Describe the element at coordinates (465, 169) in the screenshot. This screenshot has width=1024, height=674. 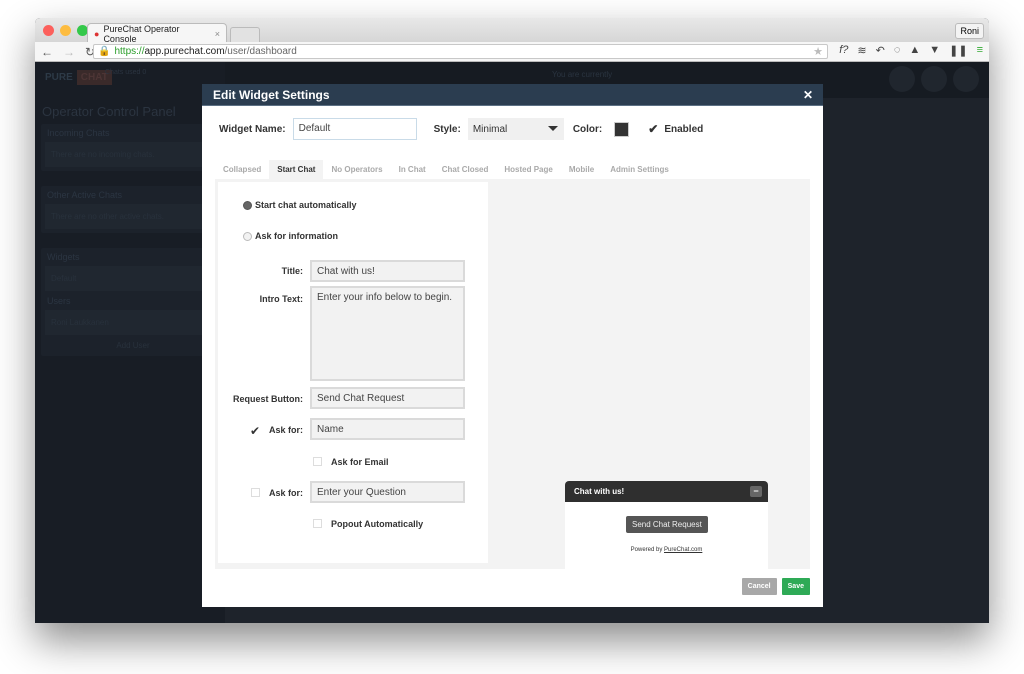
I see `tab-chat-closed: Chat Closed` at that location.